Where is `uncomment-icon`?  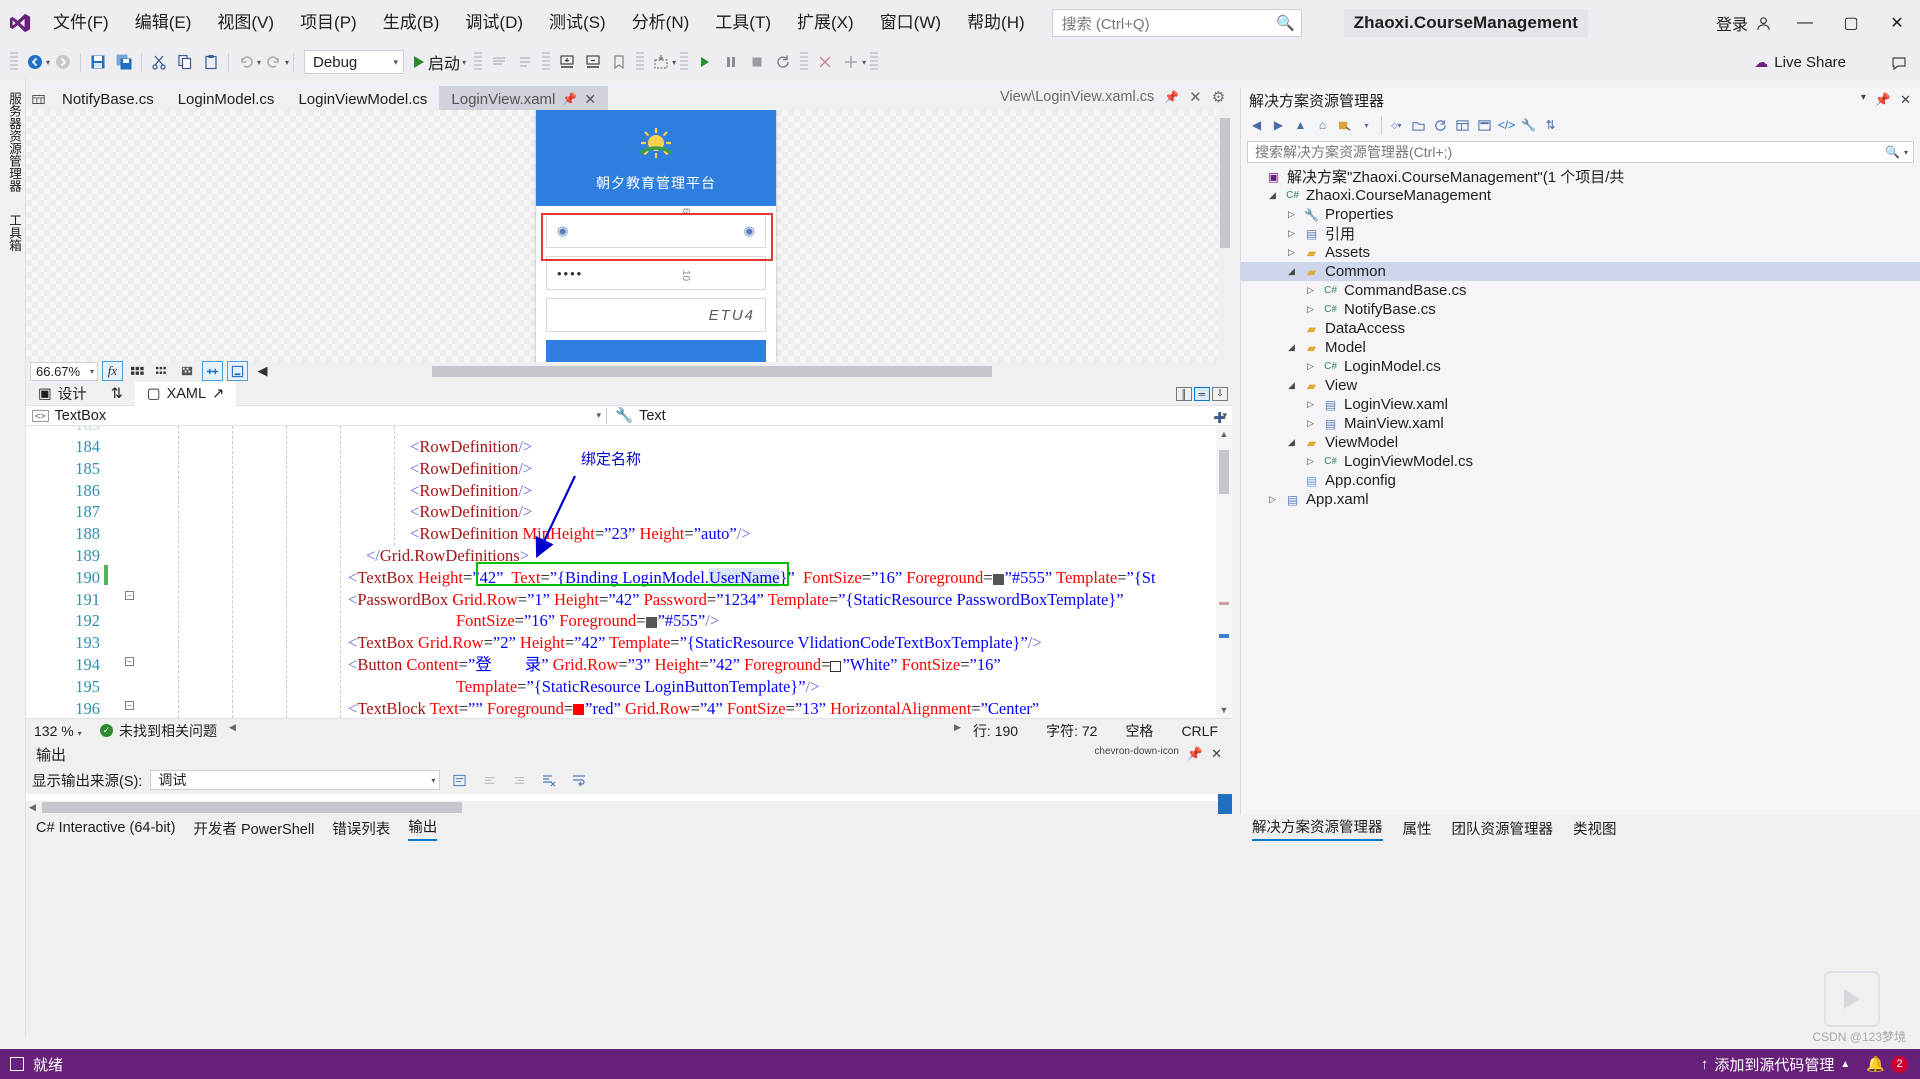
uncomment-icon is located at coordinates (525, 62).